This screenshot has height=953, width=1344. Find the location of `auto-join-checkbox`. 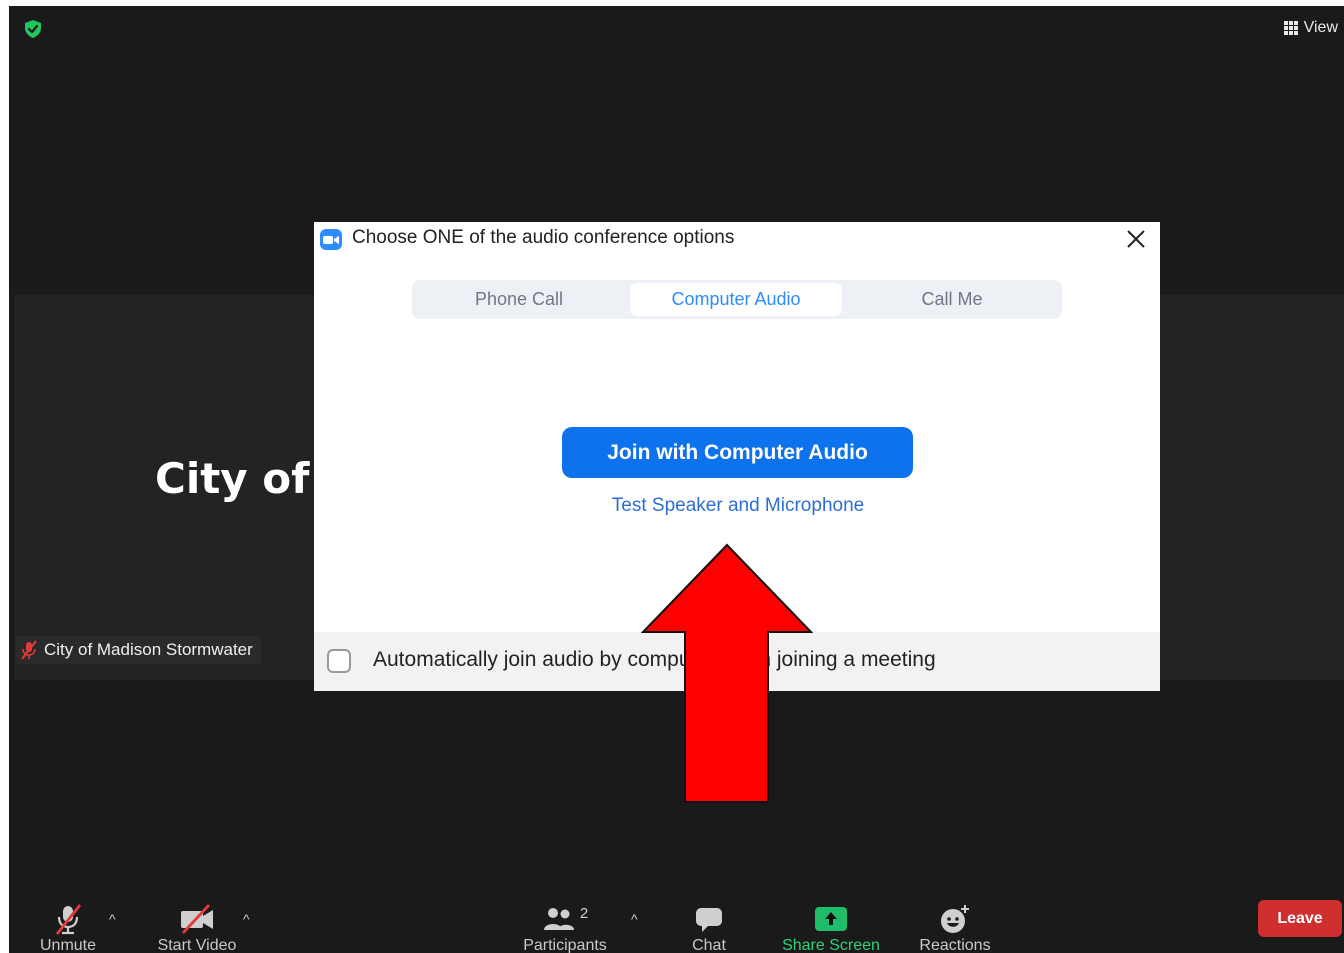

auto-join-checkbox is located at coordinates (339, 661).